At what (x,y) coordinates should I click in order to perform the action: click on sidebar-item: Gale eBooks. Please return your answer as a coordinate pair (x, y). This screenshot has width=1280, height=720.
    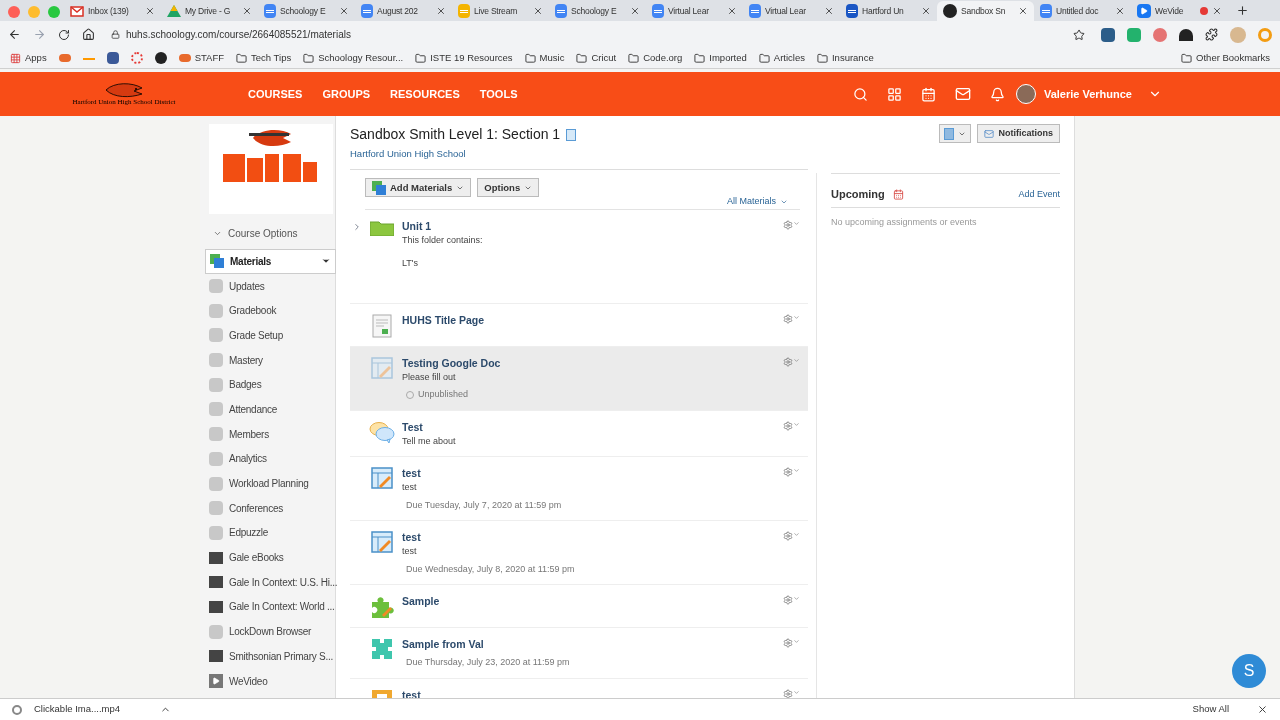
    Looking at the image, I should click on (270, 557).